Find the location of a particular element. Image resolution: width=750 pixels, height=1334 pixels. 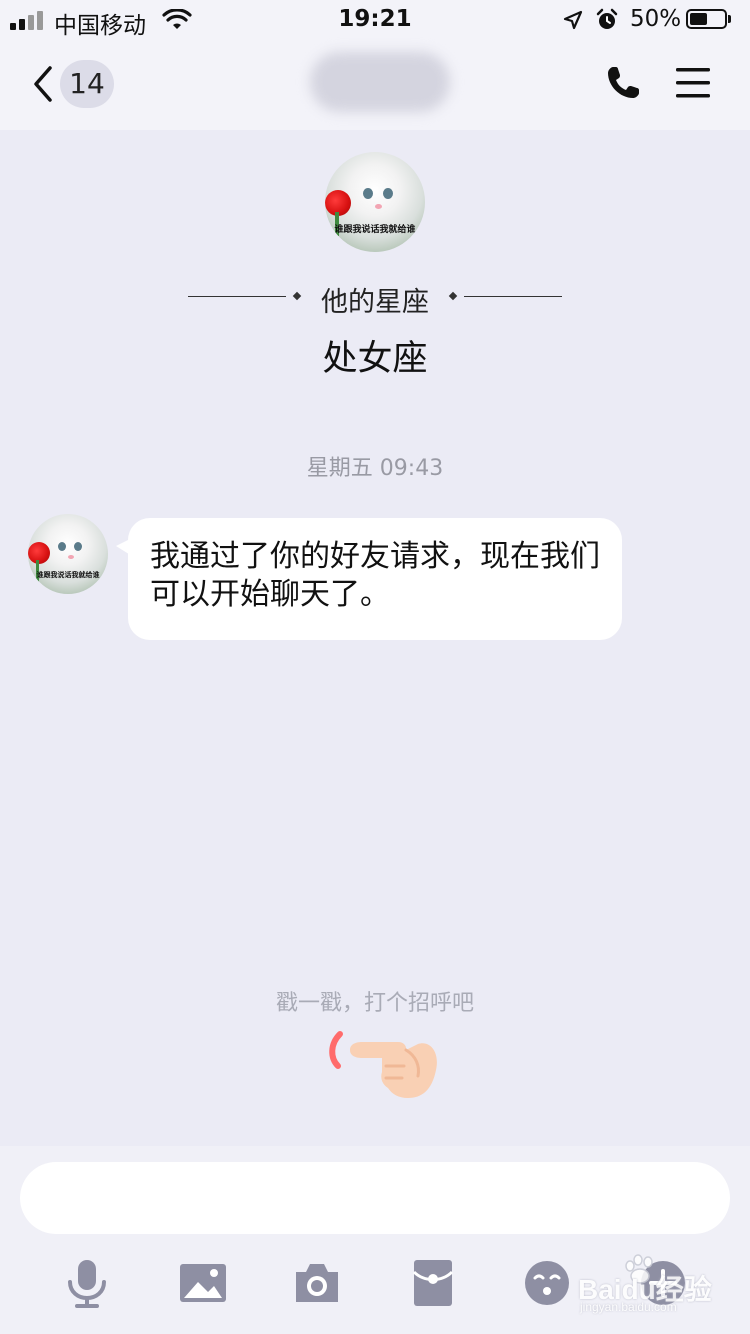

navigation-bar: 14 is located at coordinates (375, 85).